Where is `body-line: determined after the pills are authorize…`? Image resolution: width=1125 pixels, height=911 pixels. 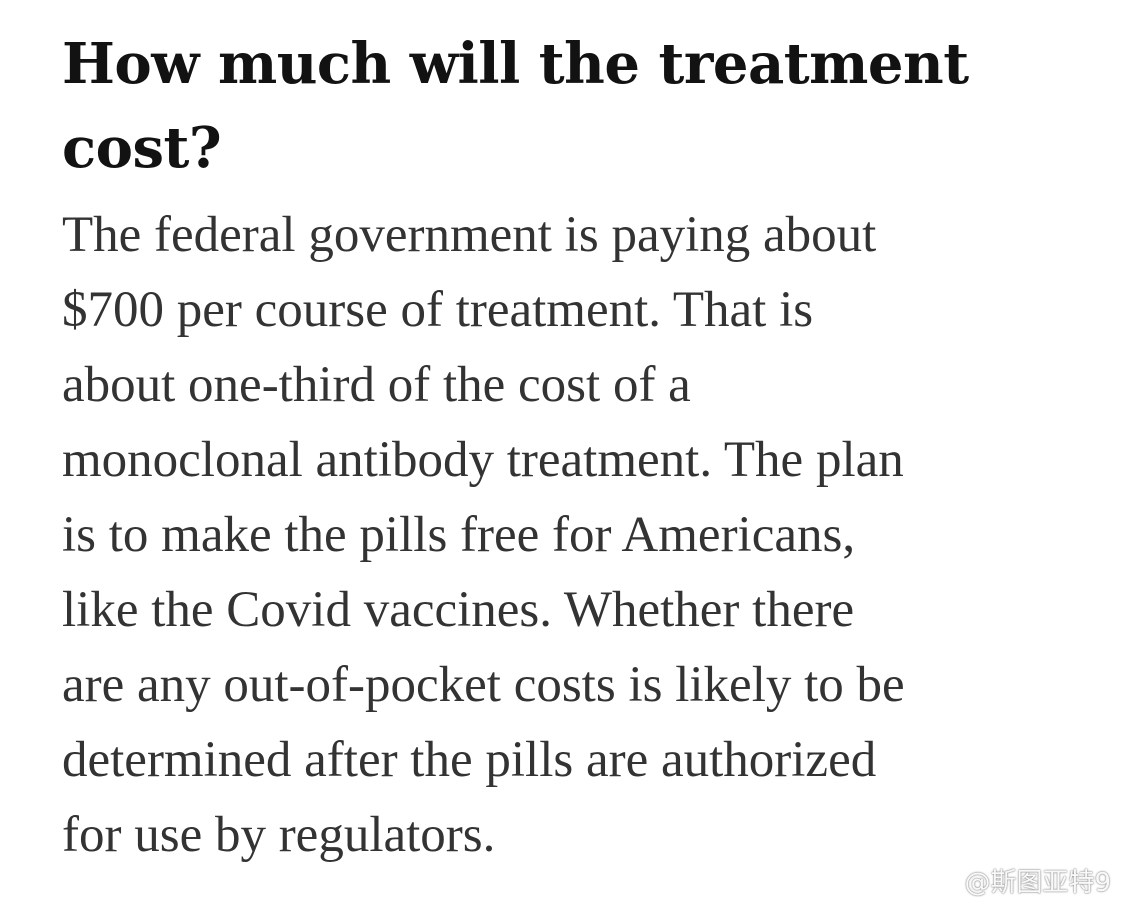
body-line: determined after the pills are authorize… is located at coordinates (469, 760).